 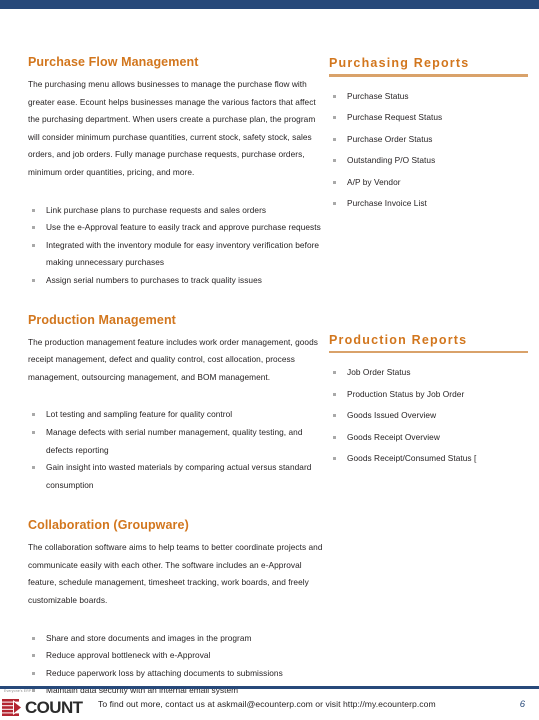 What do you see at coordinates (102, 319) in the screenshot?
I see `section-title-production-management: Production Management` at bounding box center [102, 319].